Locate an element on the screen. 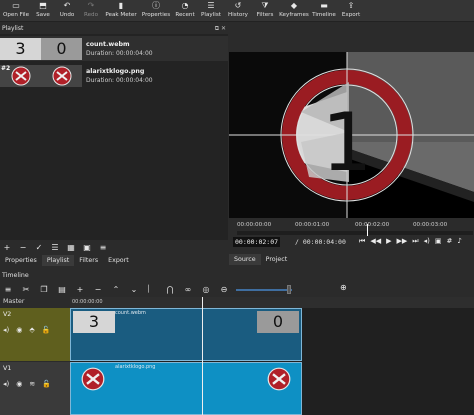 The width and height of the screenshot is (474, 415). overwrite-icon: ⌄ is located at coordinates (134, 289).